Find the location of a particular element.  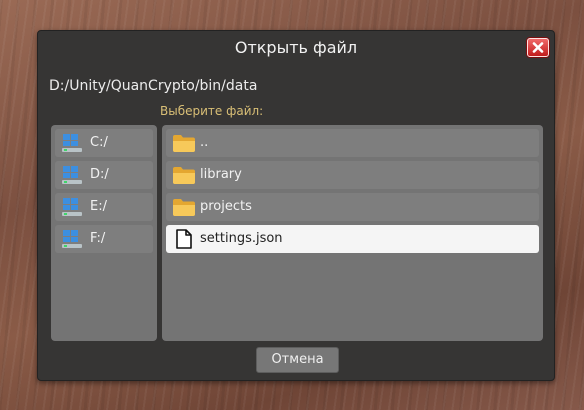

select-file-label: Выберите файл: is located at coordinates (212, 111).